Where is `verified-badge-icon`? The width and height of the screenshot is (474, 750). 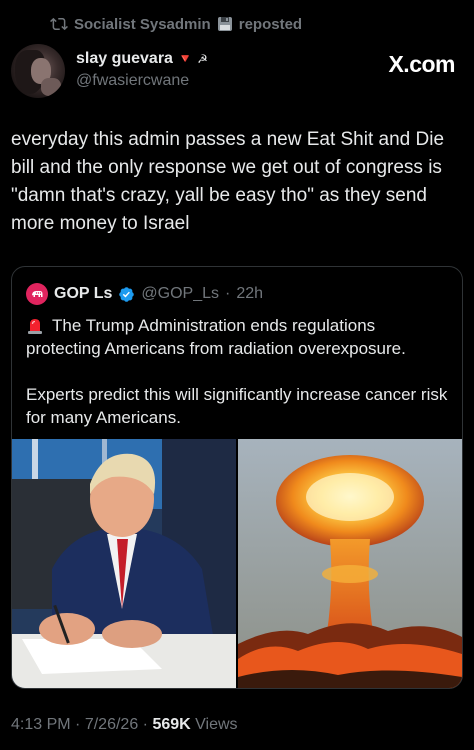 verified-badge-icon is located at coordinates (127, 294).